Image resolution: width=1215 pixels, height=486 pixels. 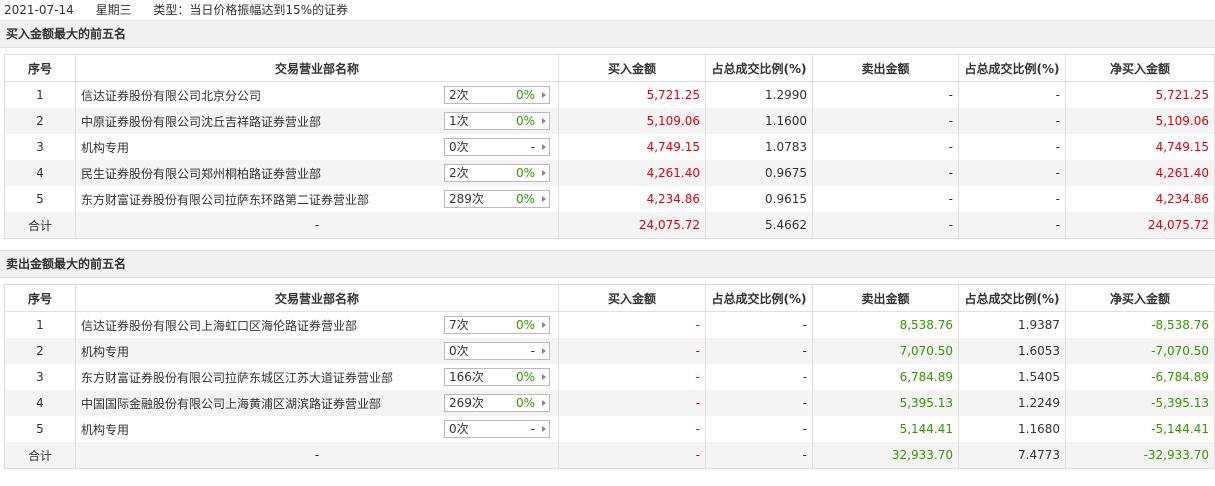 I want to click on history-count-dropdown: 166次 0%, so click(x=497, y=377).